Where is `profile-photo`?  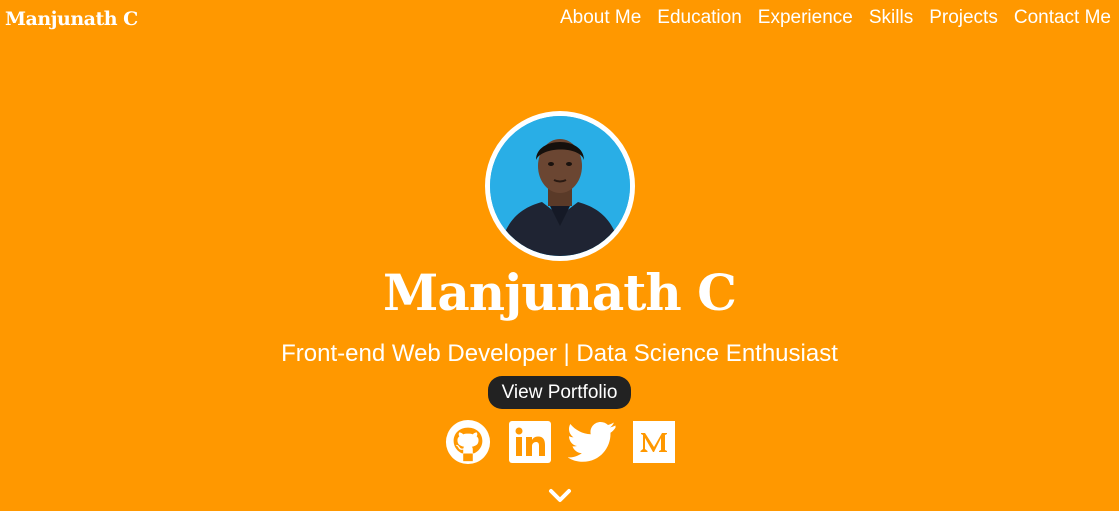
profile-photo is located at coordinates (560, 186).